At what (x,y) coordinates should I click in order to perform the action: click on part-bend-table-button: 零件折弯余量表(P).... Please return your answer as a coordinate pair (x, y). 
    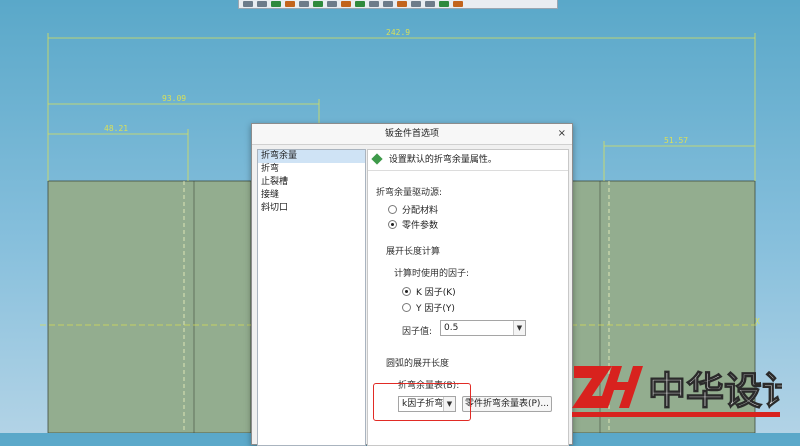
    Looking at the image, I should click on (507, 404).